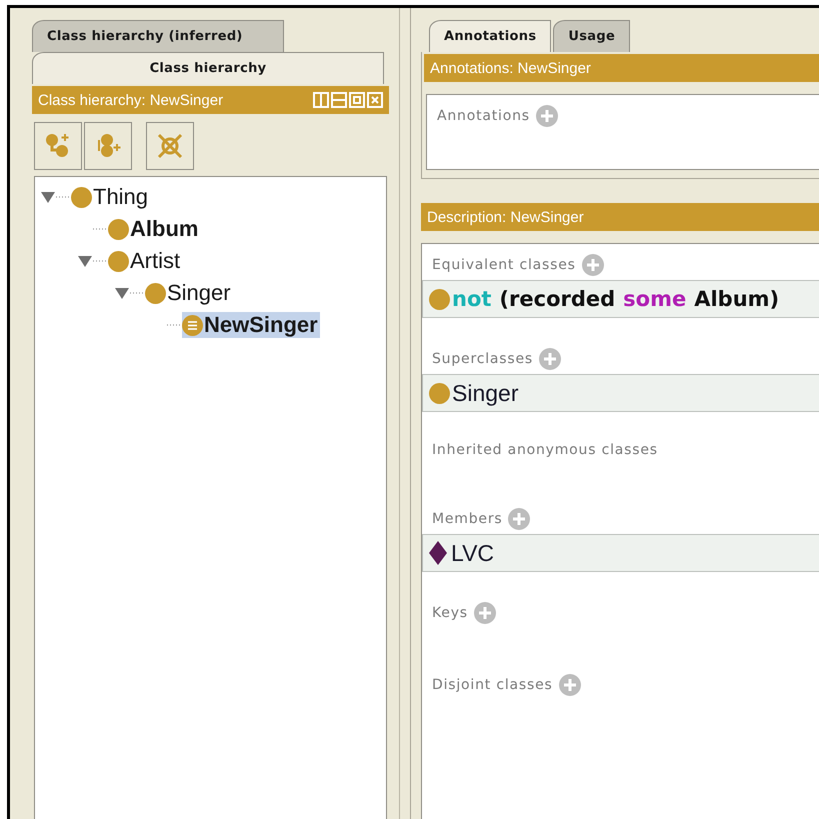 The height and width of the screenshot is (819, 819). I want to click on panel-title: Class hierarchy: NewSinger, so click(131, 100).